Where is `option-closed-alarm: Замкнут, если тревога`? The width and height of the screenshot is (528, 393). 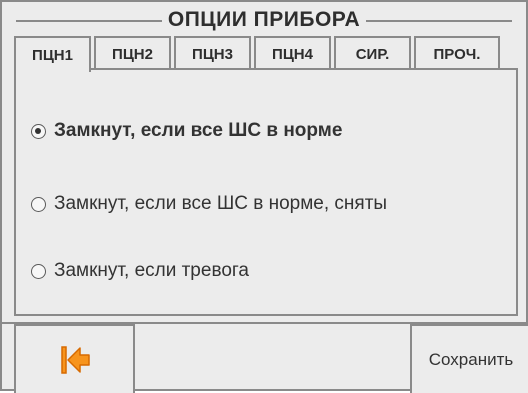
option-closed-alarm: Замкнут, если тревога is located at coordinates (140, 271).